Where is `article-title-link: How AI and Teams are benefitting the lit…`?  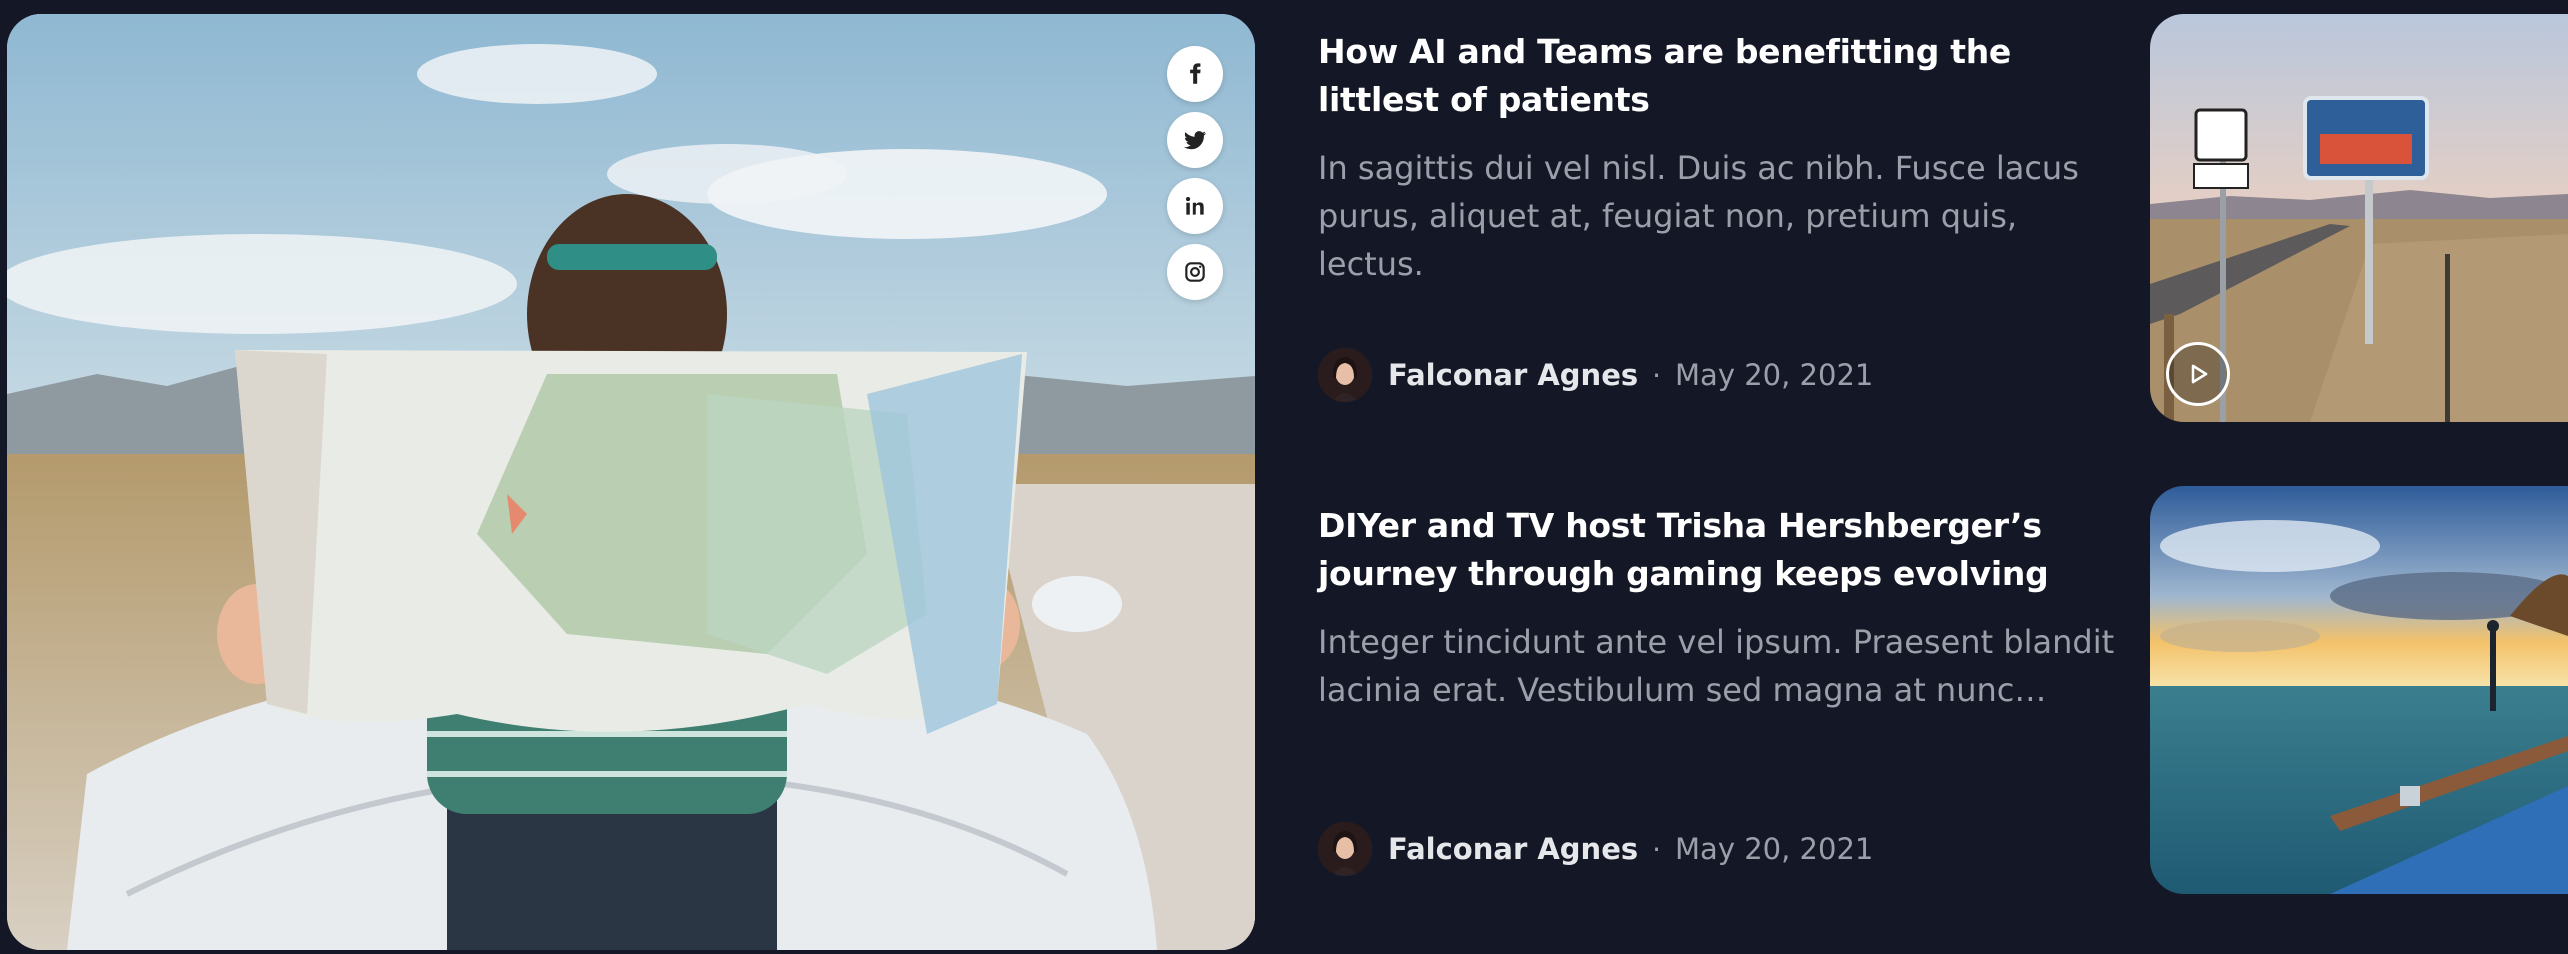 article-title-link: How AI and Teams are benefitting the lit… is located at coordinates (1718, 76).